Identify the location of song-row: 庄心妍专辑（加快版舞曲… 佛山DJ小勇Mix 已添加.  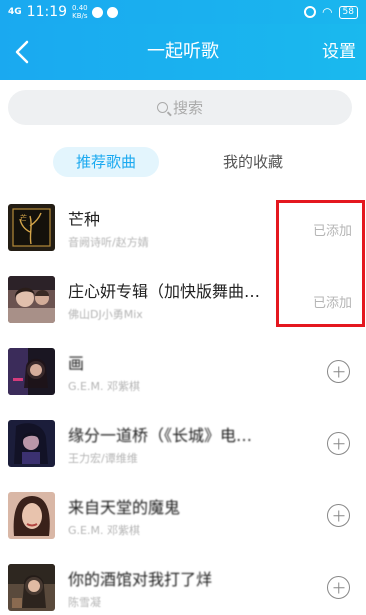
(183, 300).